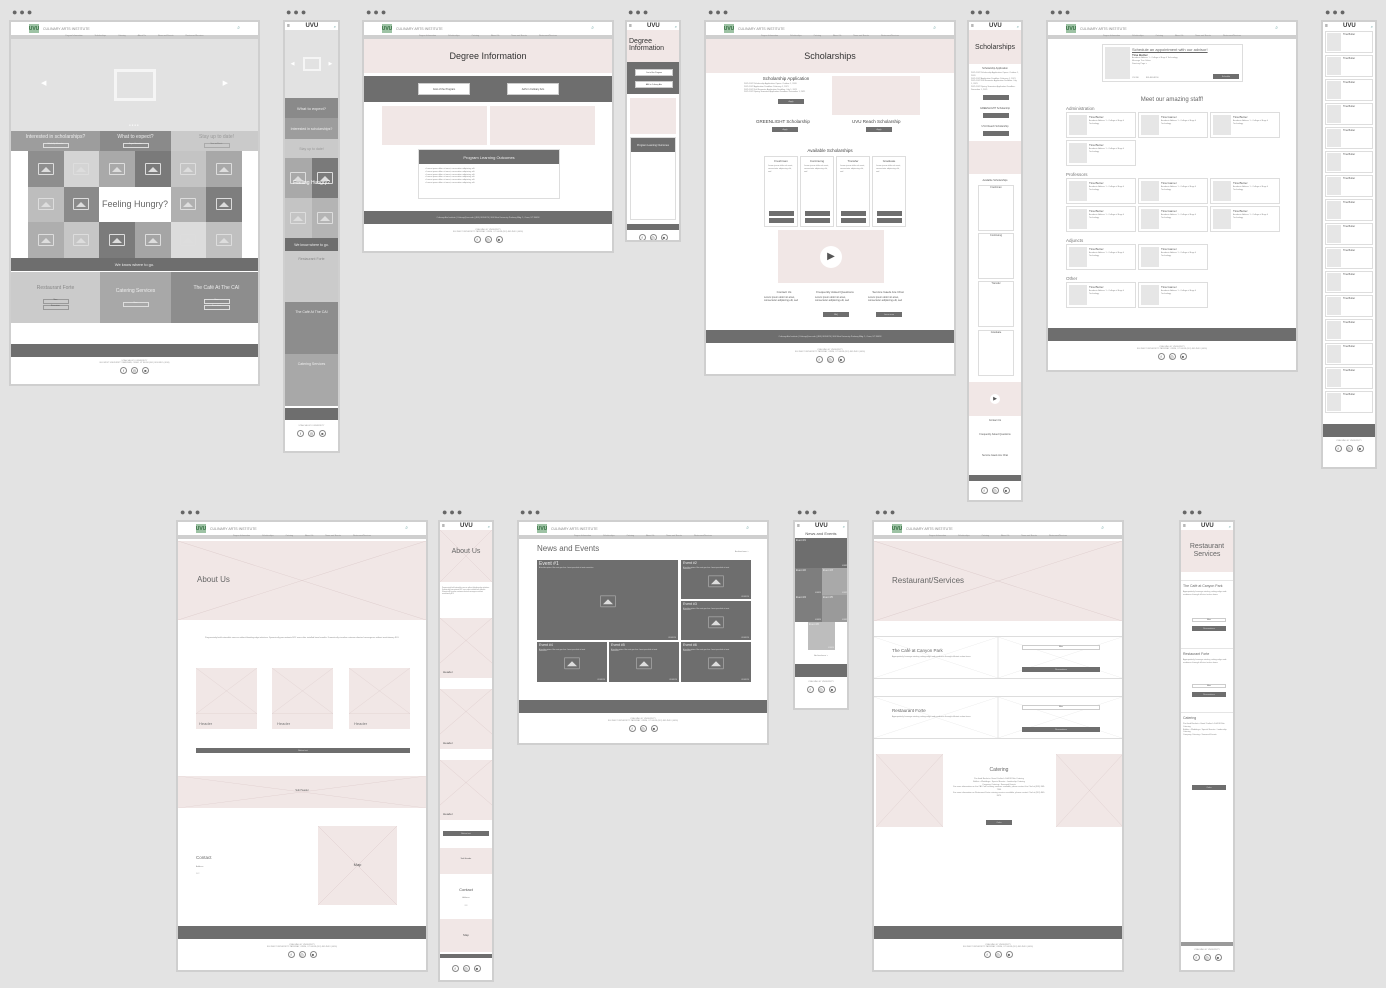 Image resolution: width=1386 pixels, height=988 pixels. I want to click on carousel-next-icon: ▶, so click(225, 83).